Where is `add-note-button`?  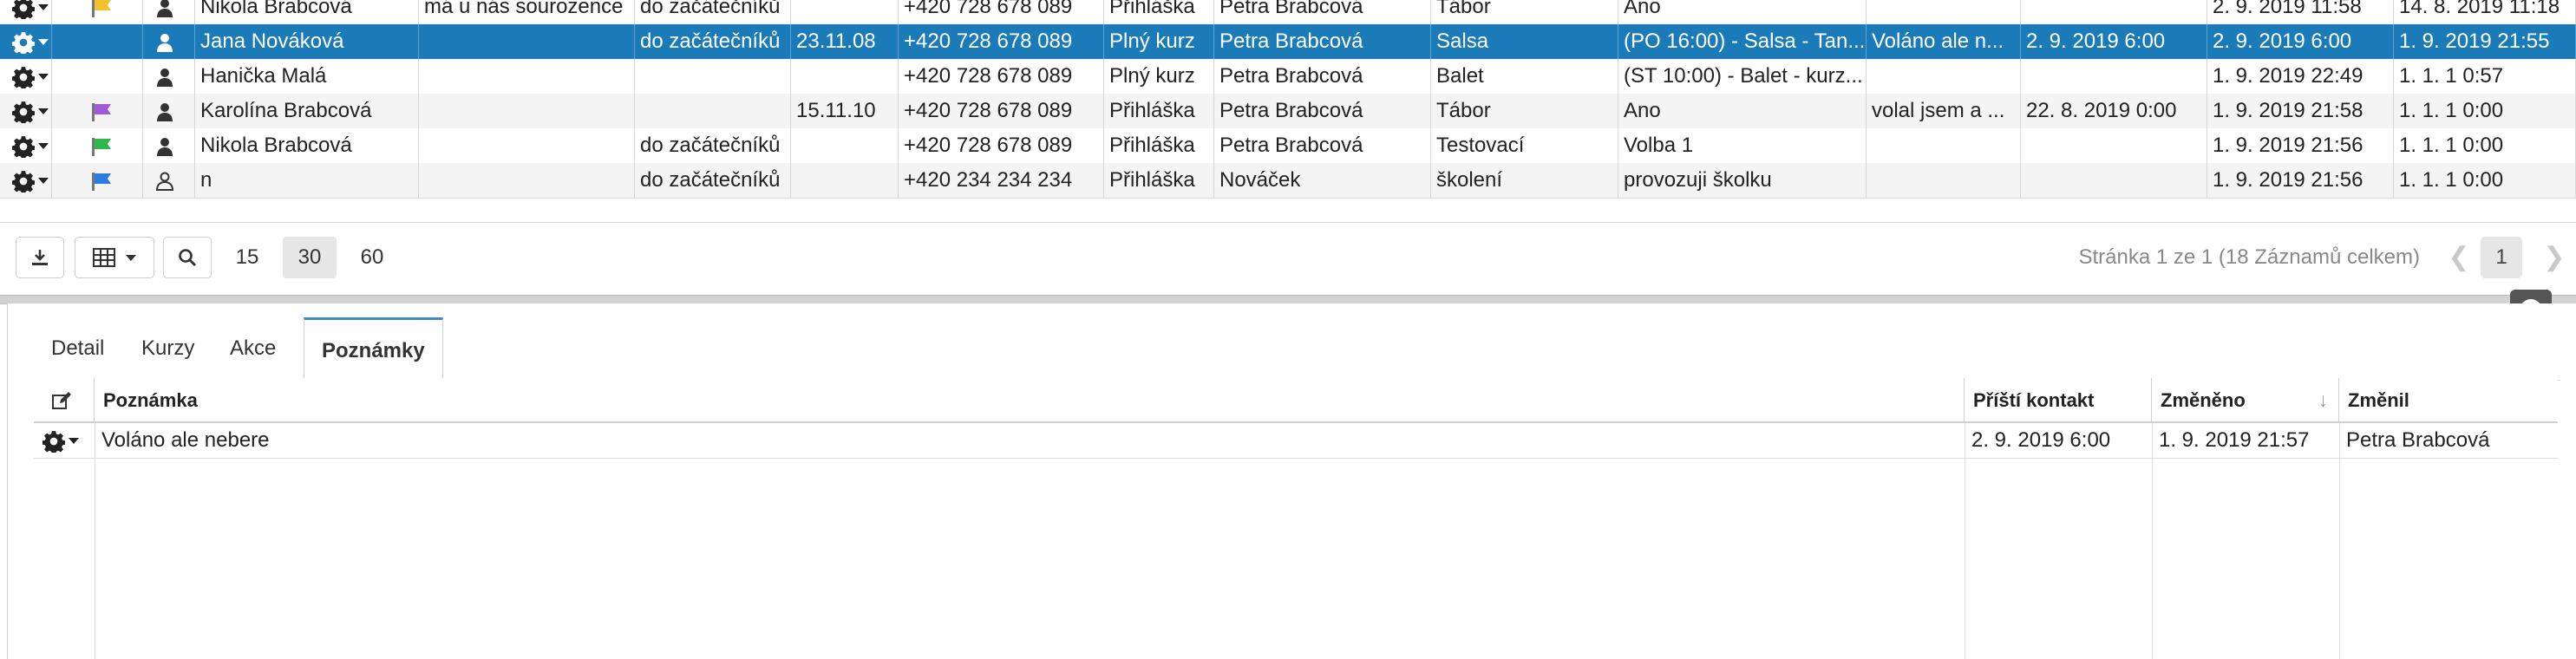 add-note-button is located at coordinates (64, 400).